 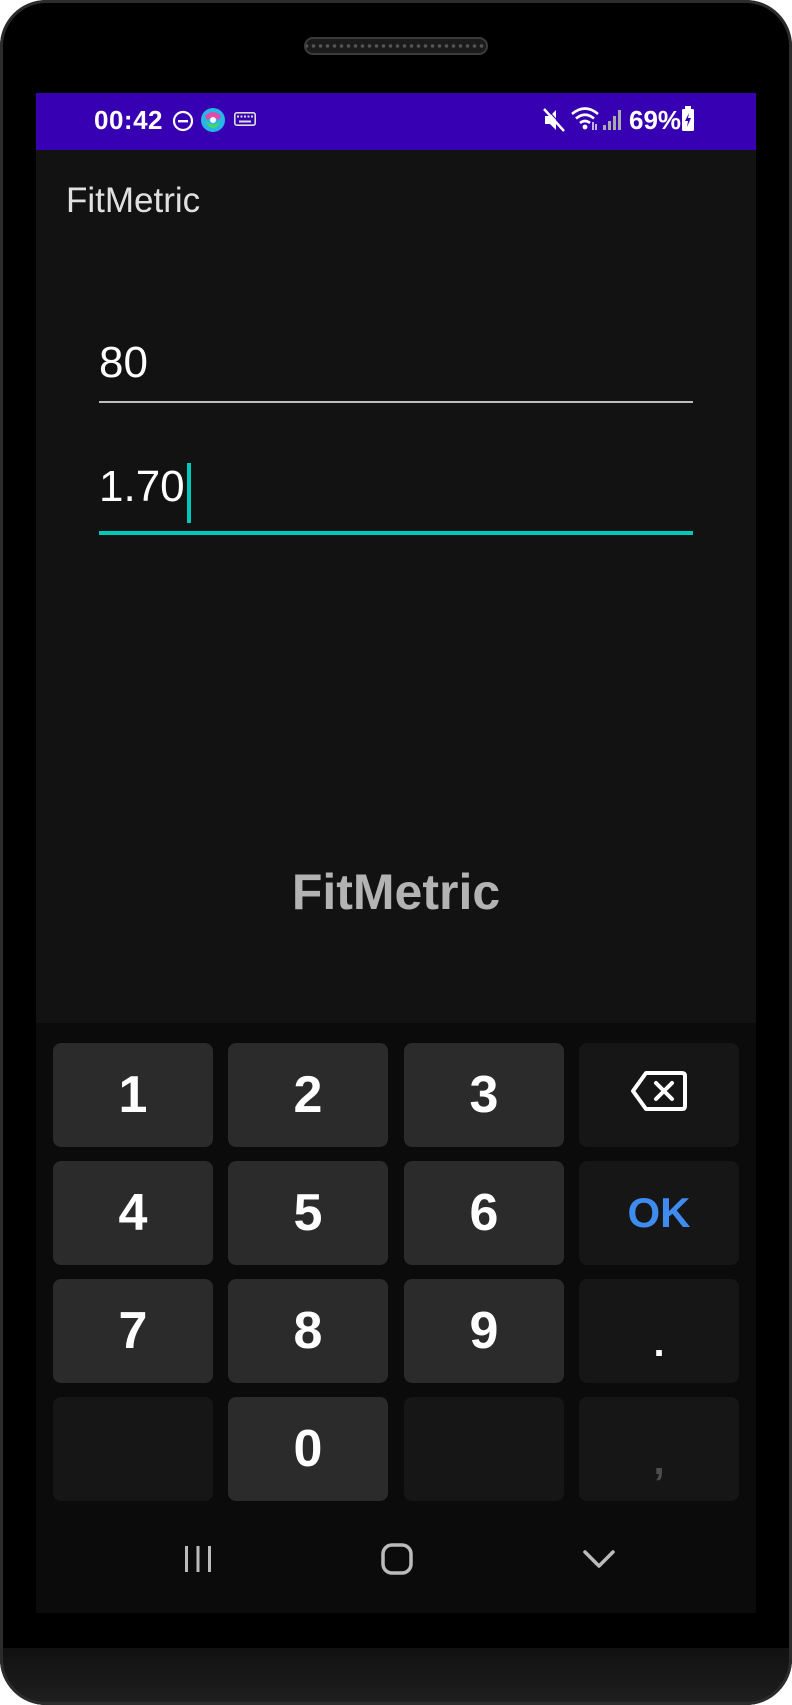 I want to click on app-title: FitMetric, so click(x=133, y=200).